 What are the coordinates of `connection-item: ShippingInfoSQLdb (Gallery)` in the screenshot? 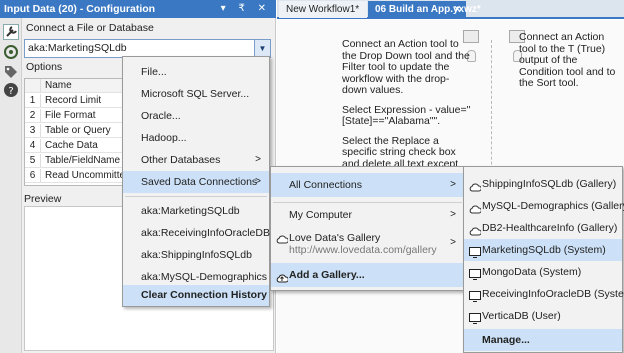 It's located at (543, 184).